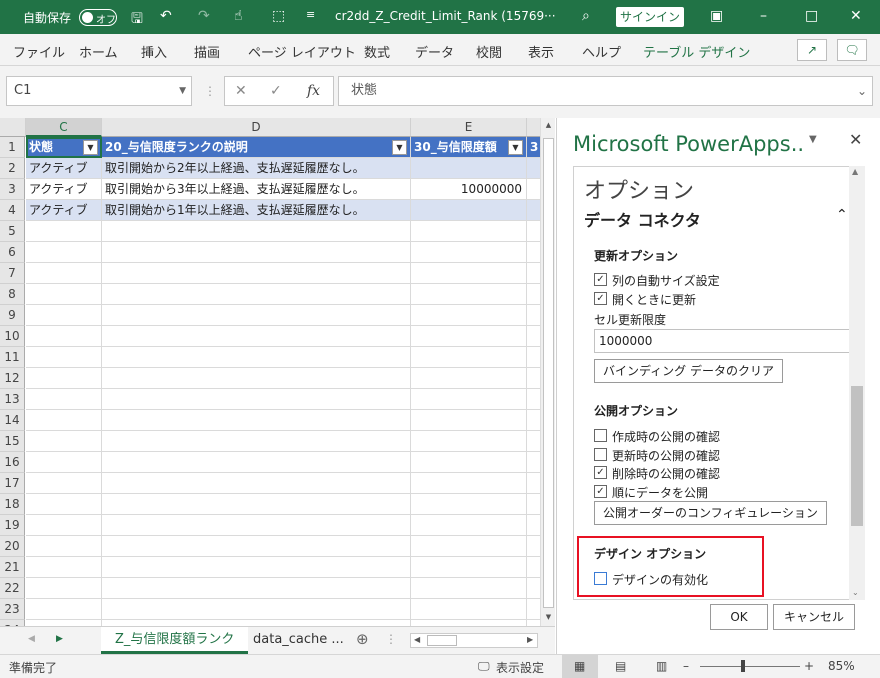  I want to click on table-cell: 10000000, so click(469, 189).